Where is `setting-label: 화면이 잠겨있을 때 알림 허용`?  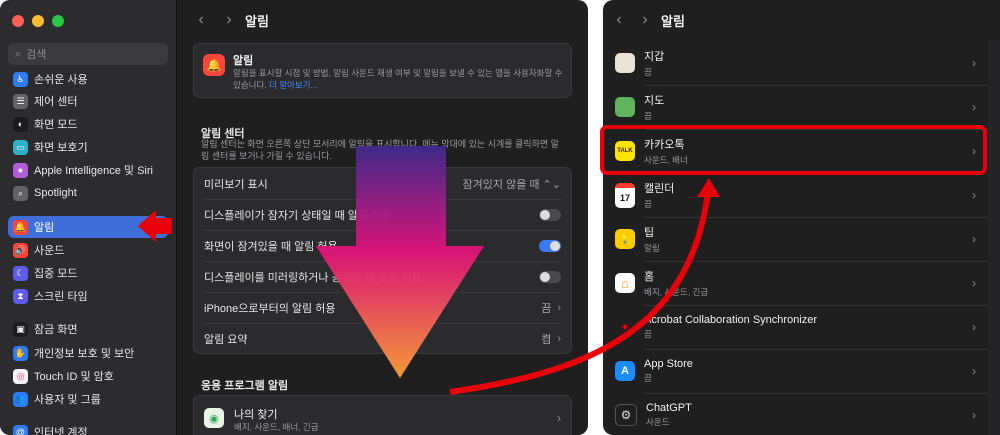
setting-label: 화면이 잠겨있을 때 알림 허용 is located at coordinates (271, 246).